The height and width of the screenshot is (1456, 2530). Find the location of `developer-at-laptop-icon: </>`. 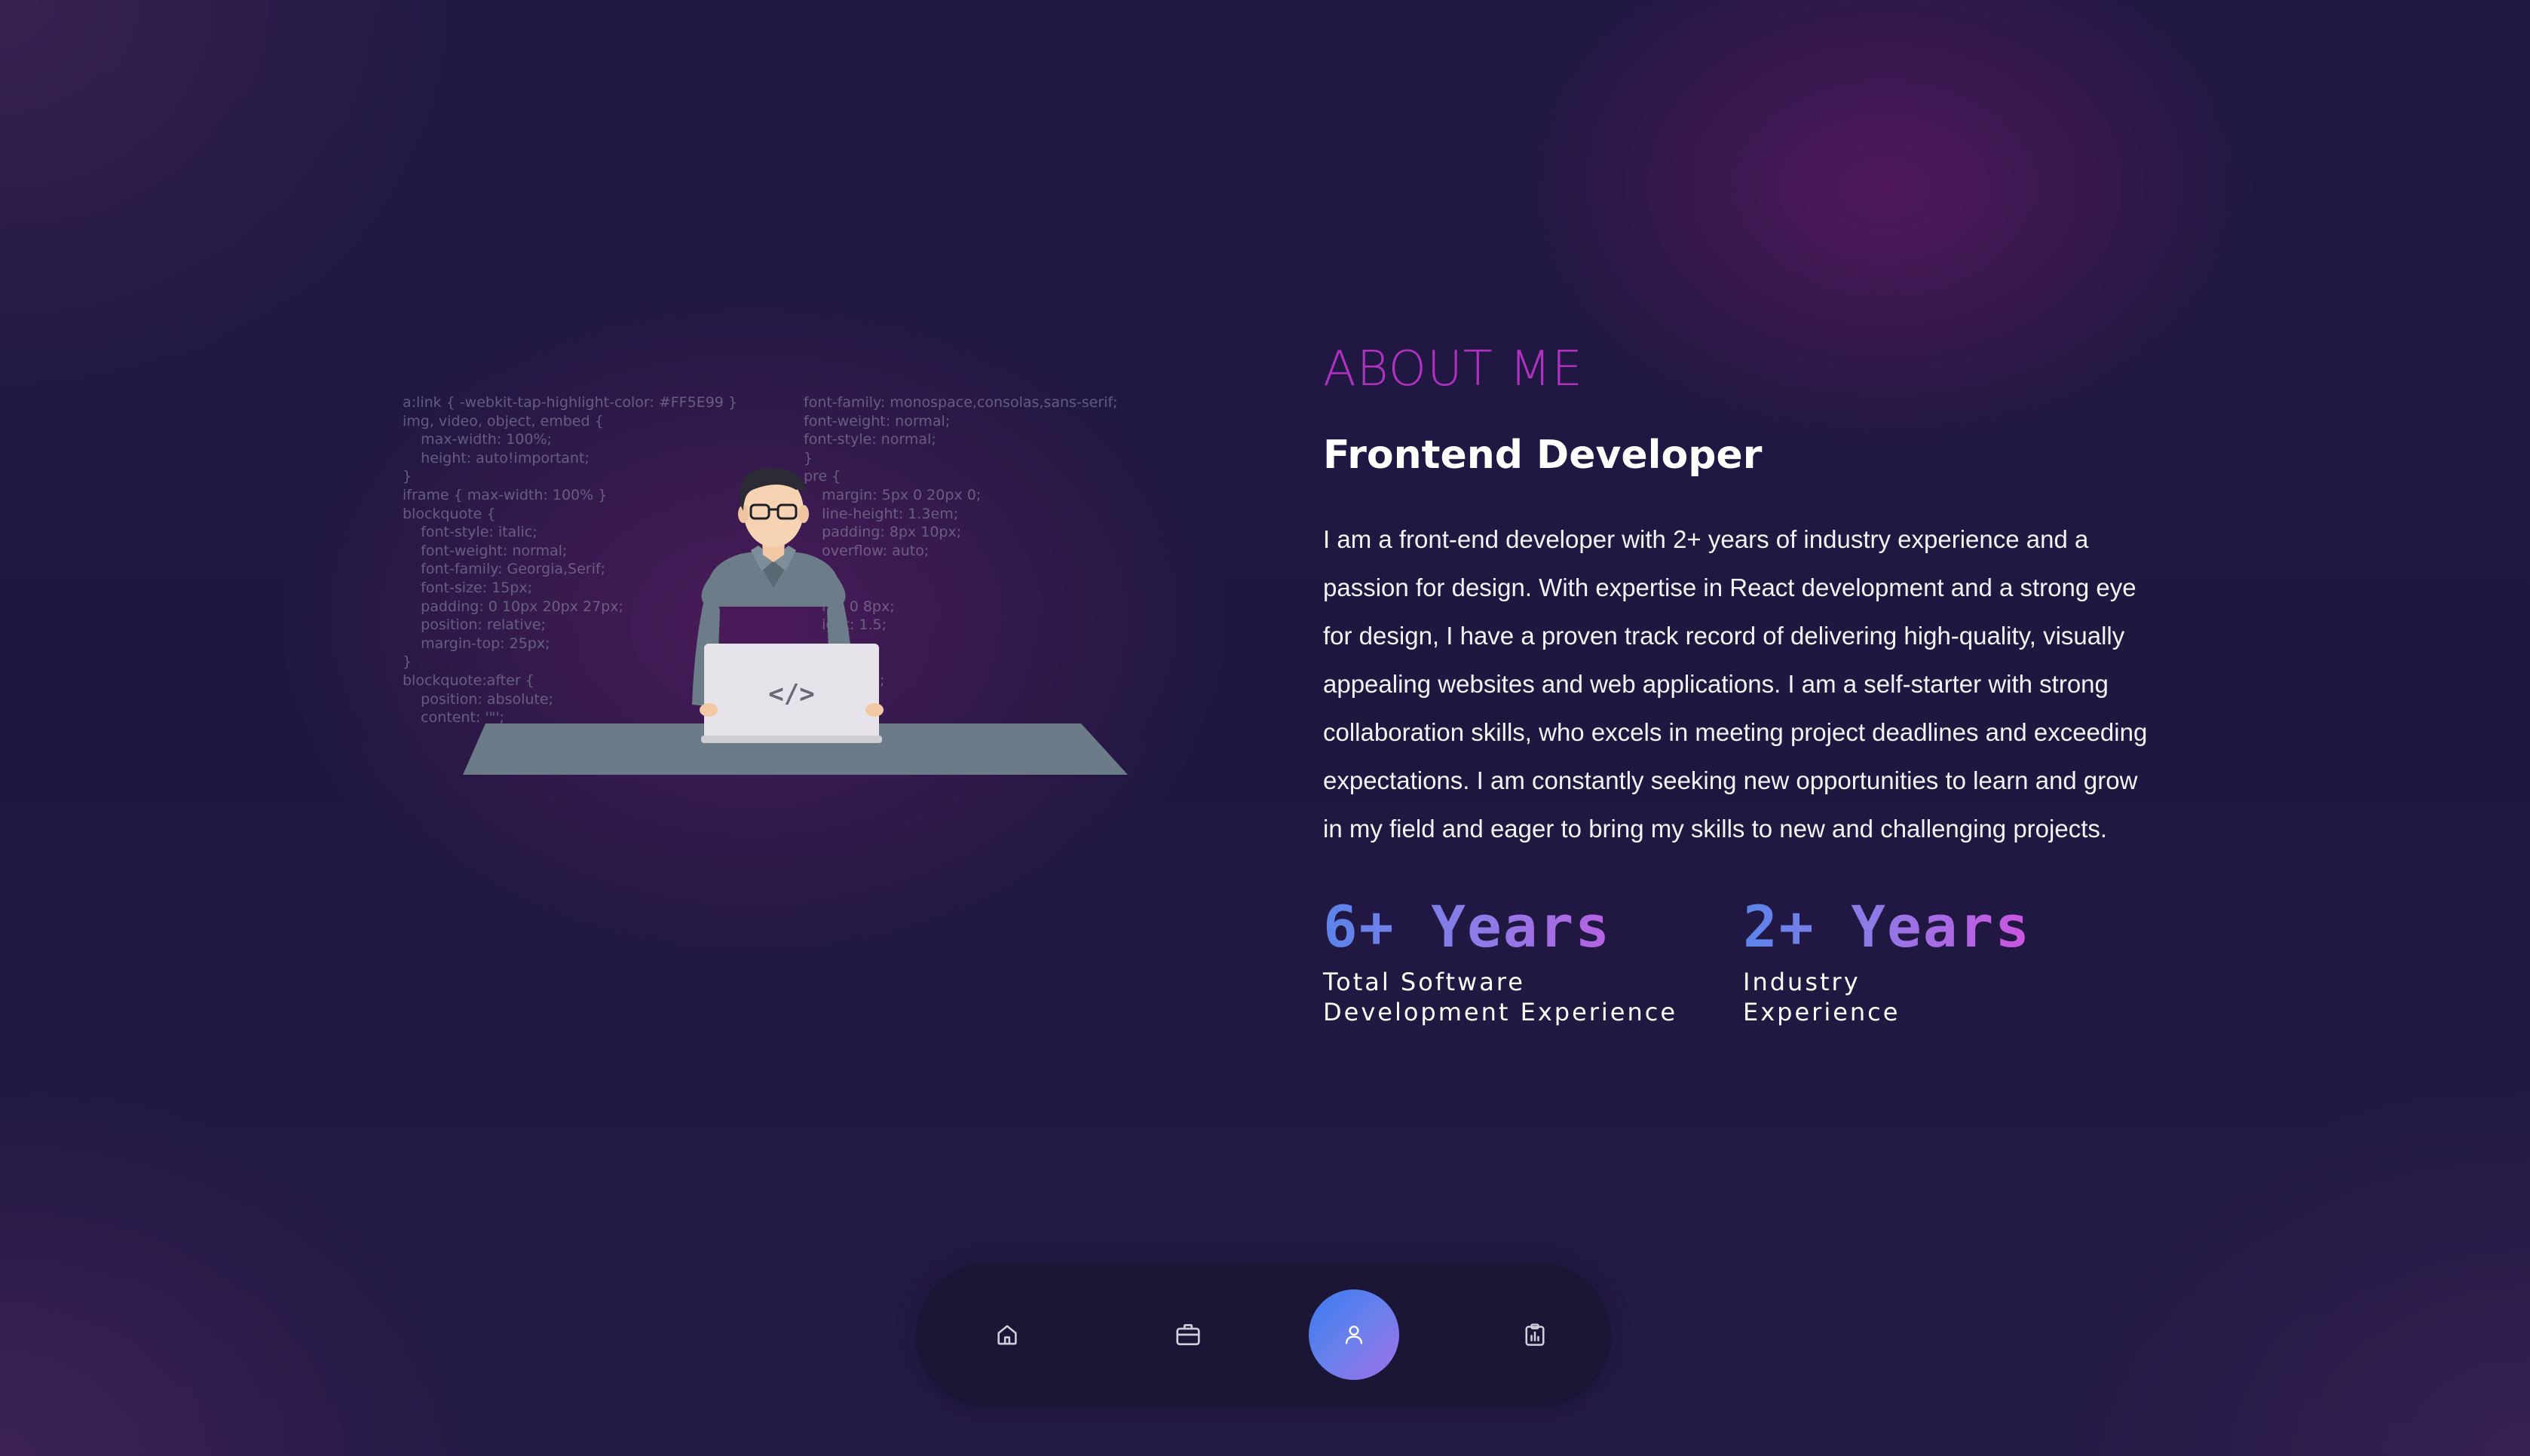

developer-at-laptop-icon: </> is located at coordinates (795, 621).